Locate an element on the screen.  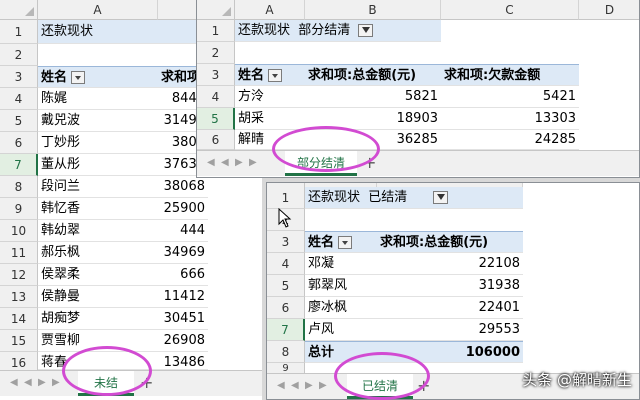
pivot-filter-cell: 还款现状 部分结清 is located at coordinates (338, 31).